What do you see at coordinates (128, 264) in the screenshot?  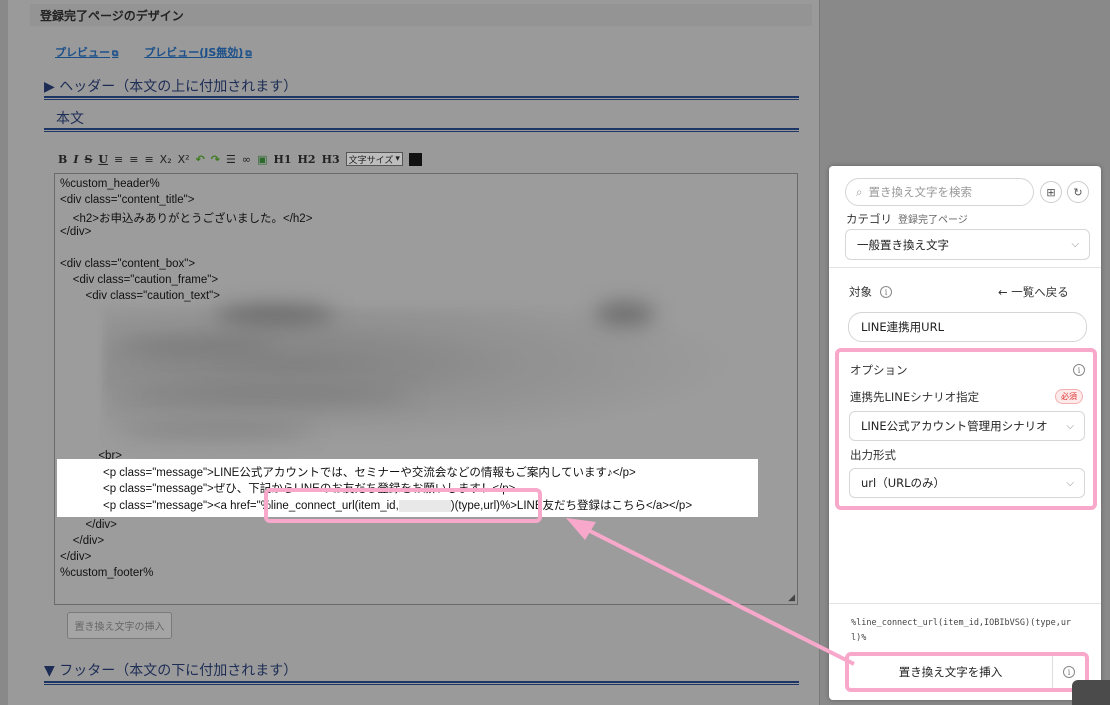 I see `code-line: <div class="content_box">` at bounding box center [128, 264].